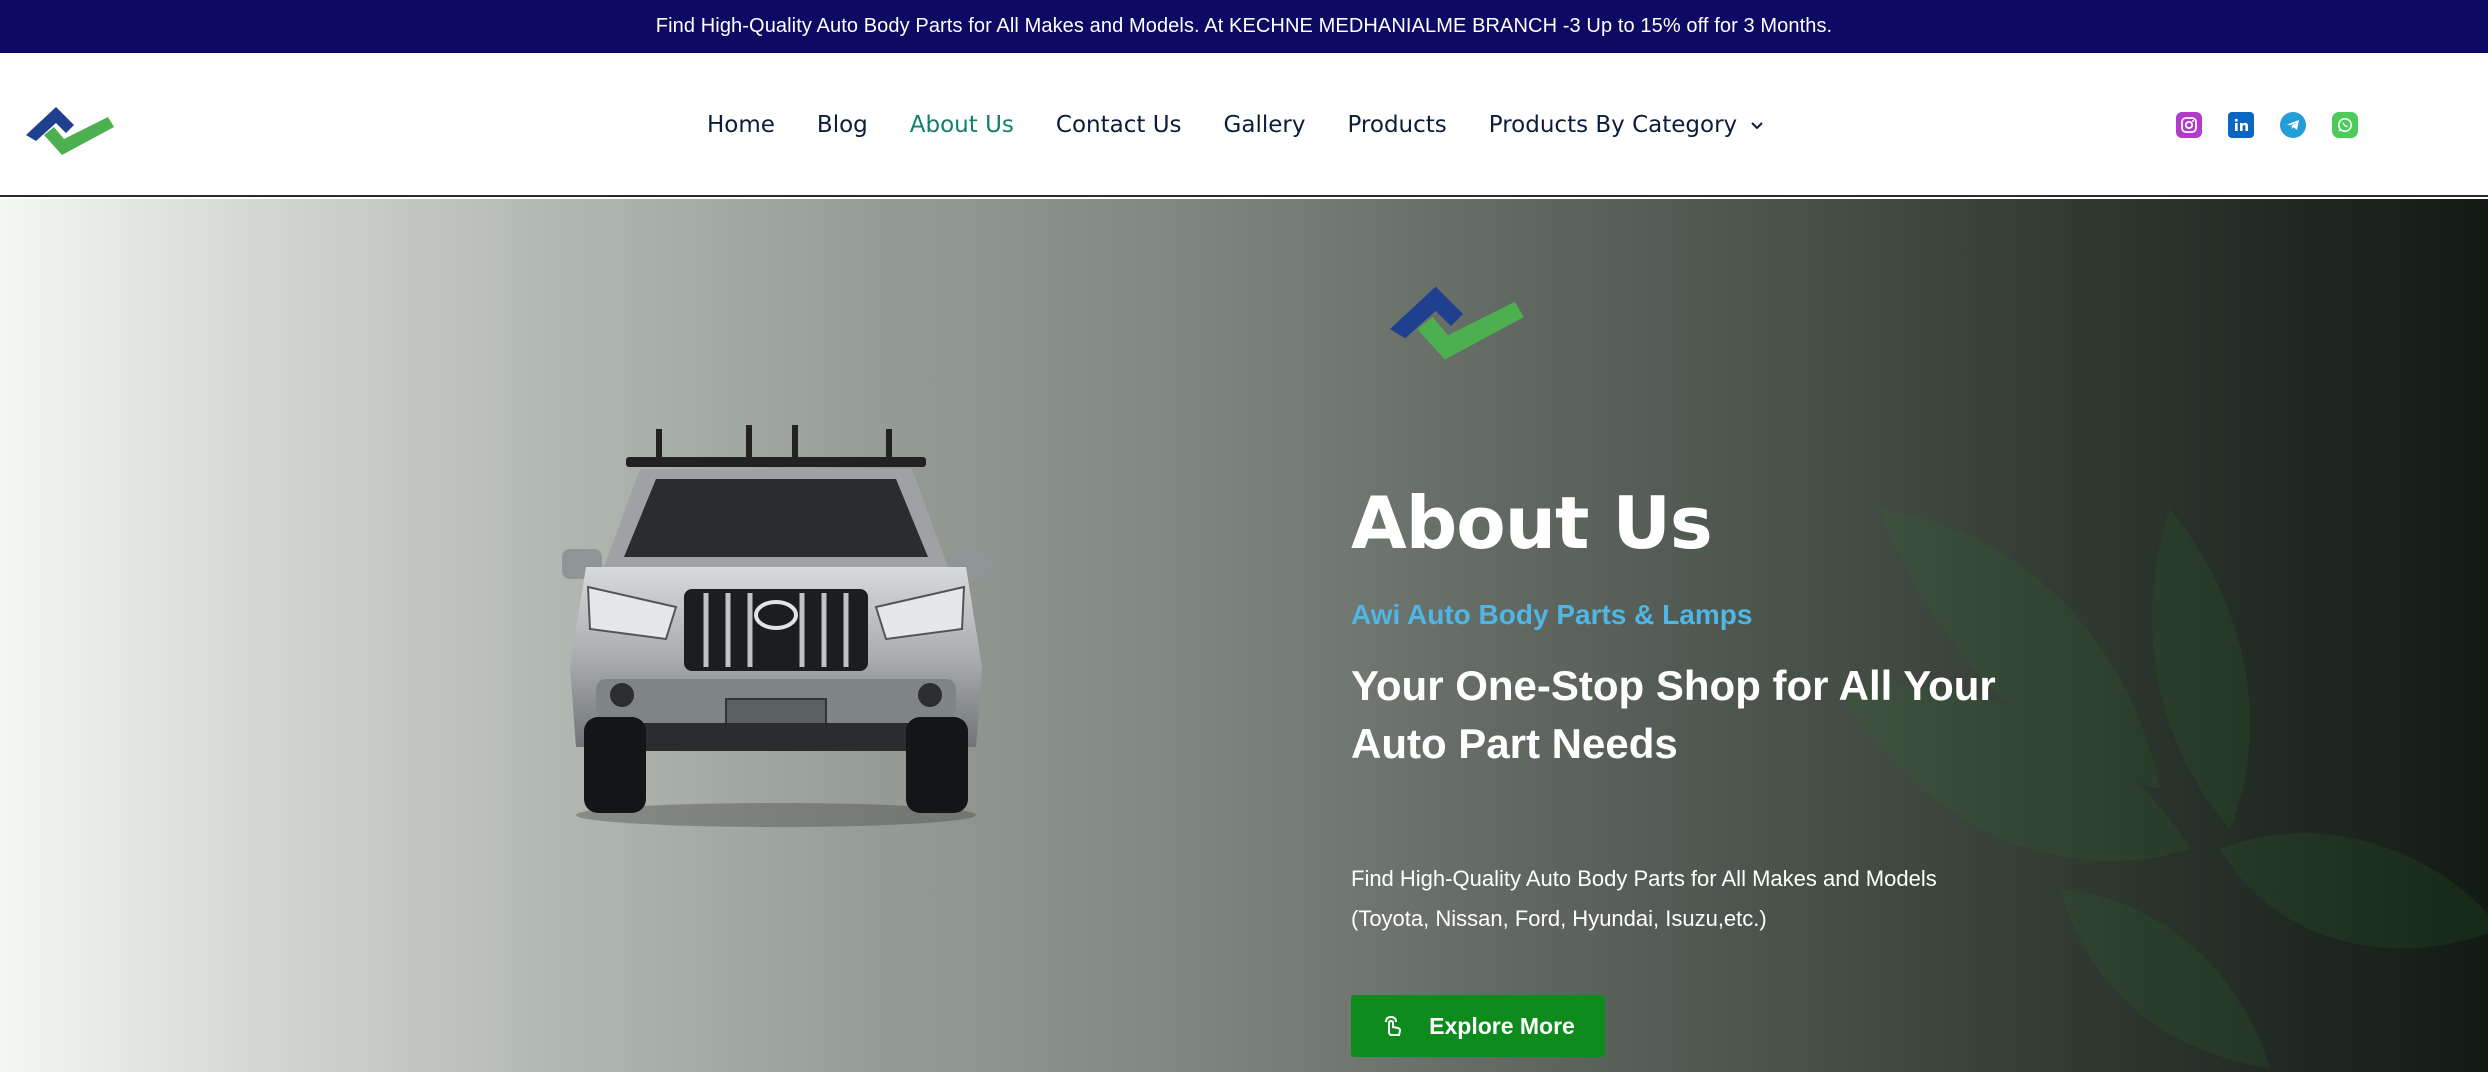 The image size is (2488, 1072). I want to click on brand-logo-icon, so click(70, 131).